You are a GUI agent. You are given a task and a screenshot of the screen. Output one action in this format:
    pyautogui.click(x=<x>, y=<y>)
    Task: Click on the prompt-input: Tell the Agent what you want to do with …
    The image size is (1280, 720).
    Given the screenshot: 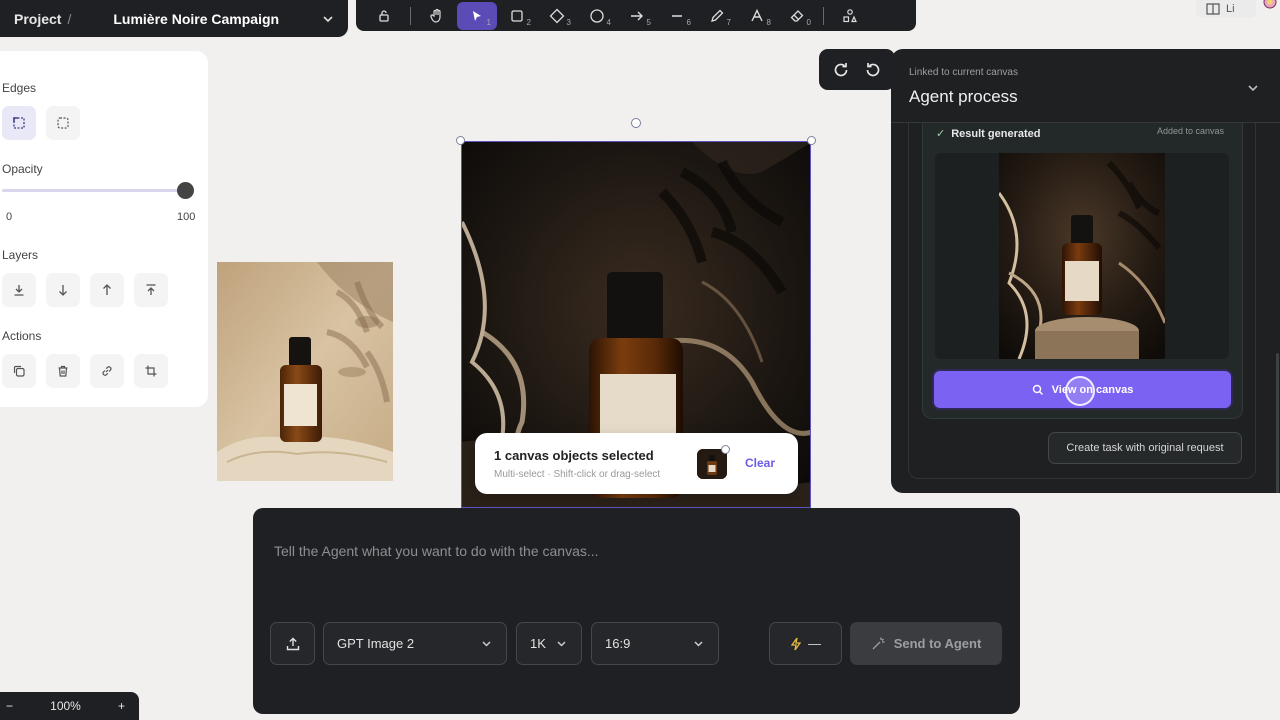 What is the action you would take?
    pyautogui.click(x=436, y=551)
    